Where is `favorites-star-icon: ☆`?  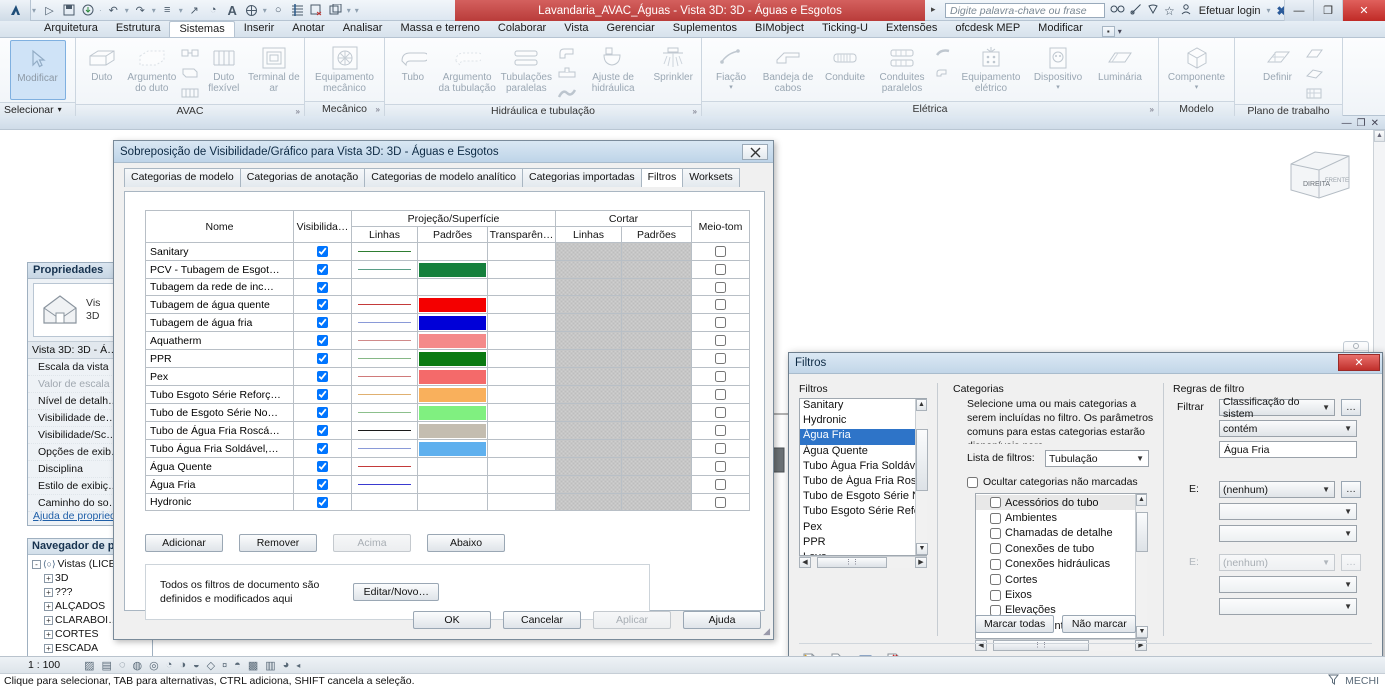
favorites-star-icon: ☆ is located at coordinates (1169, 11).